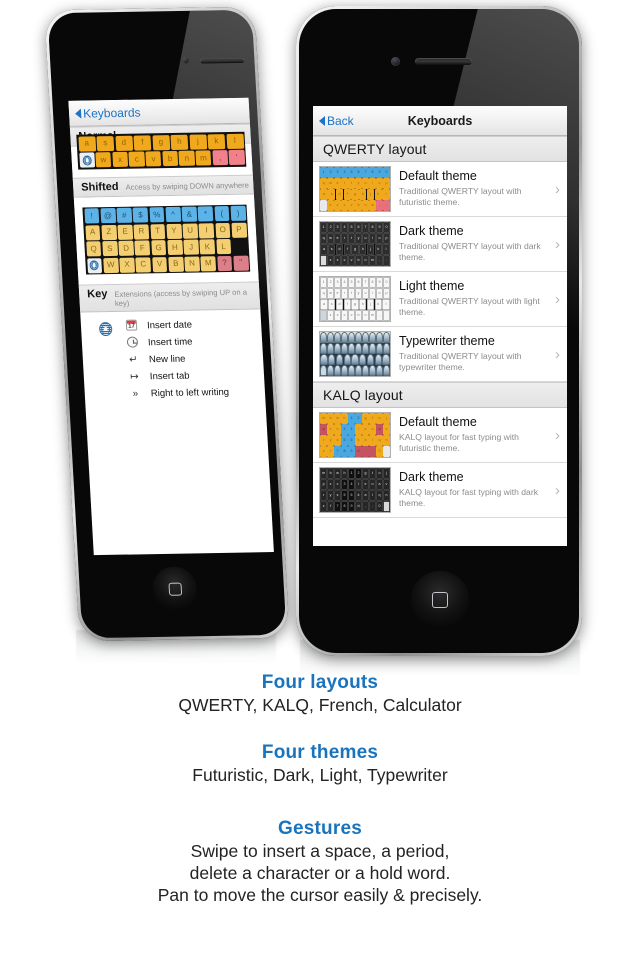 The width and height of the screenshot is (640, 960). What do you see at coordinates (103, 160) in the screenshot?
I see `key: w` at bounding box center [103, 160].